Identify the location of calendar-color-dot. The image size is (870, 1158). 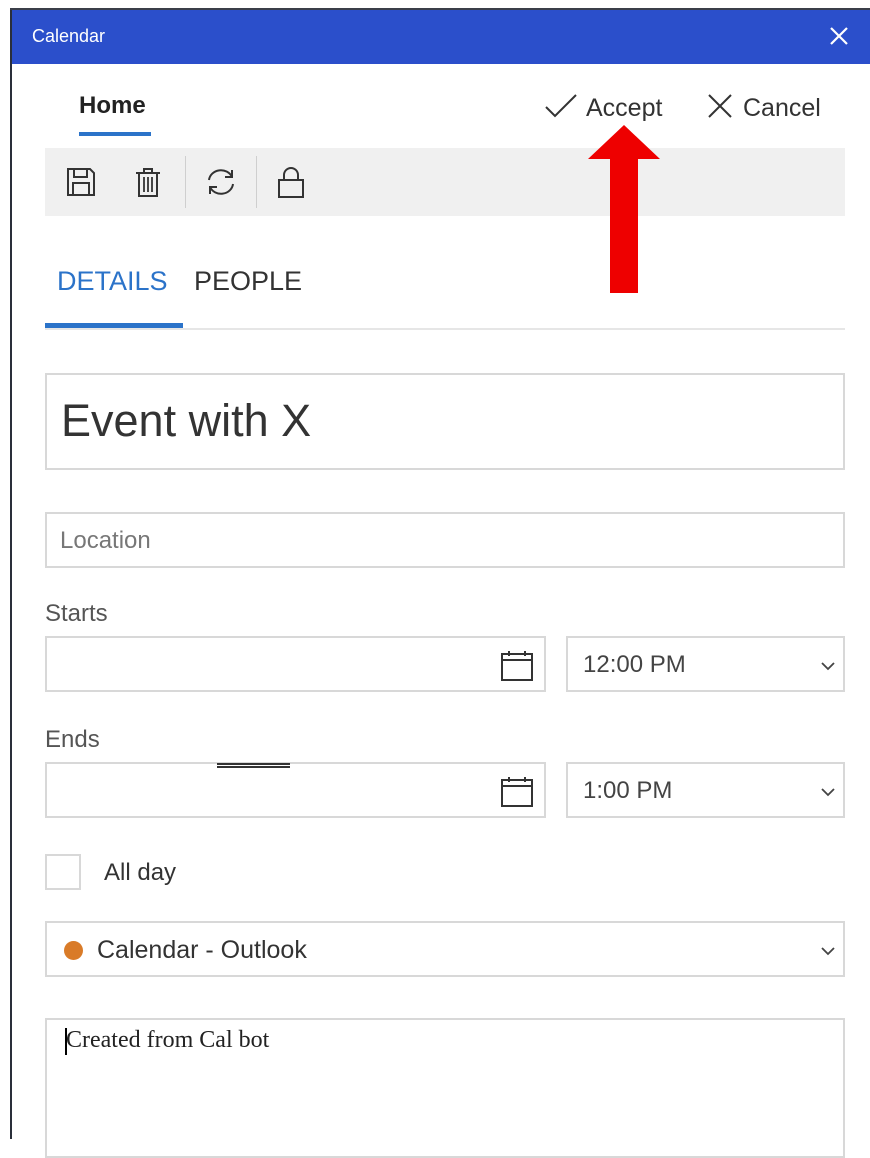
(73, 950).